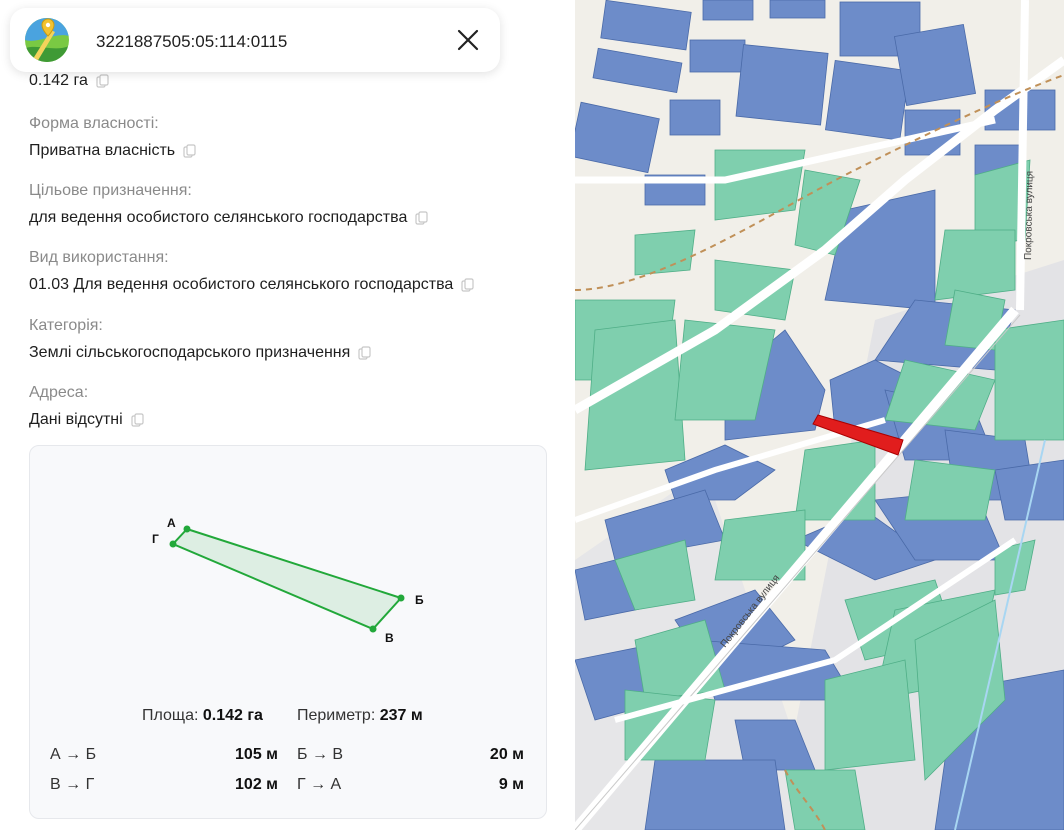  I want to click on usage-label: Вид використання:, so click(99, 257).